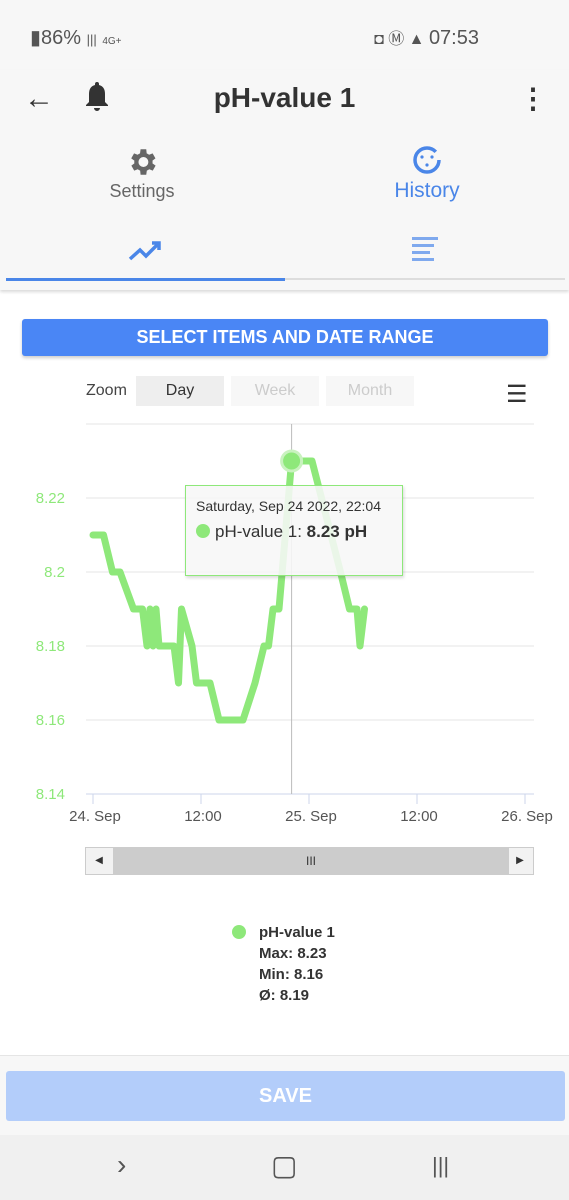  Describe the element at coordinates (293, 953) in the screenshot. I see `legend-max: Max: 8.23` at that location.